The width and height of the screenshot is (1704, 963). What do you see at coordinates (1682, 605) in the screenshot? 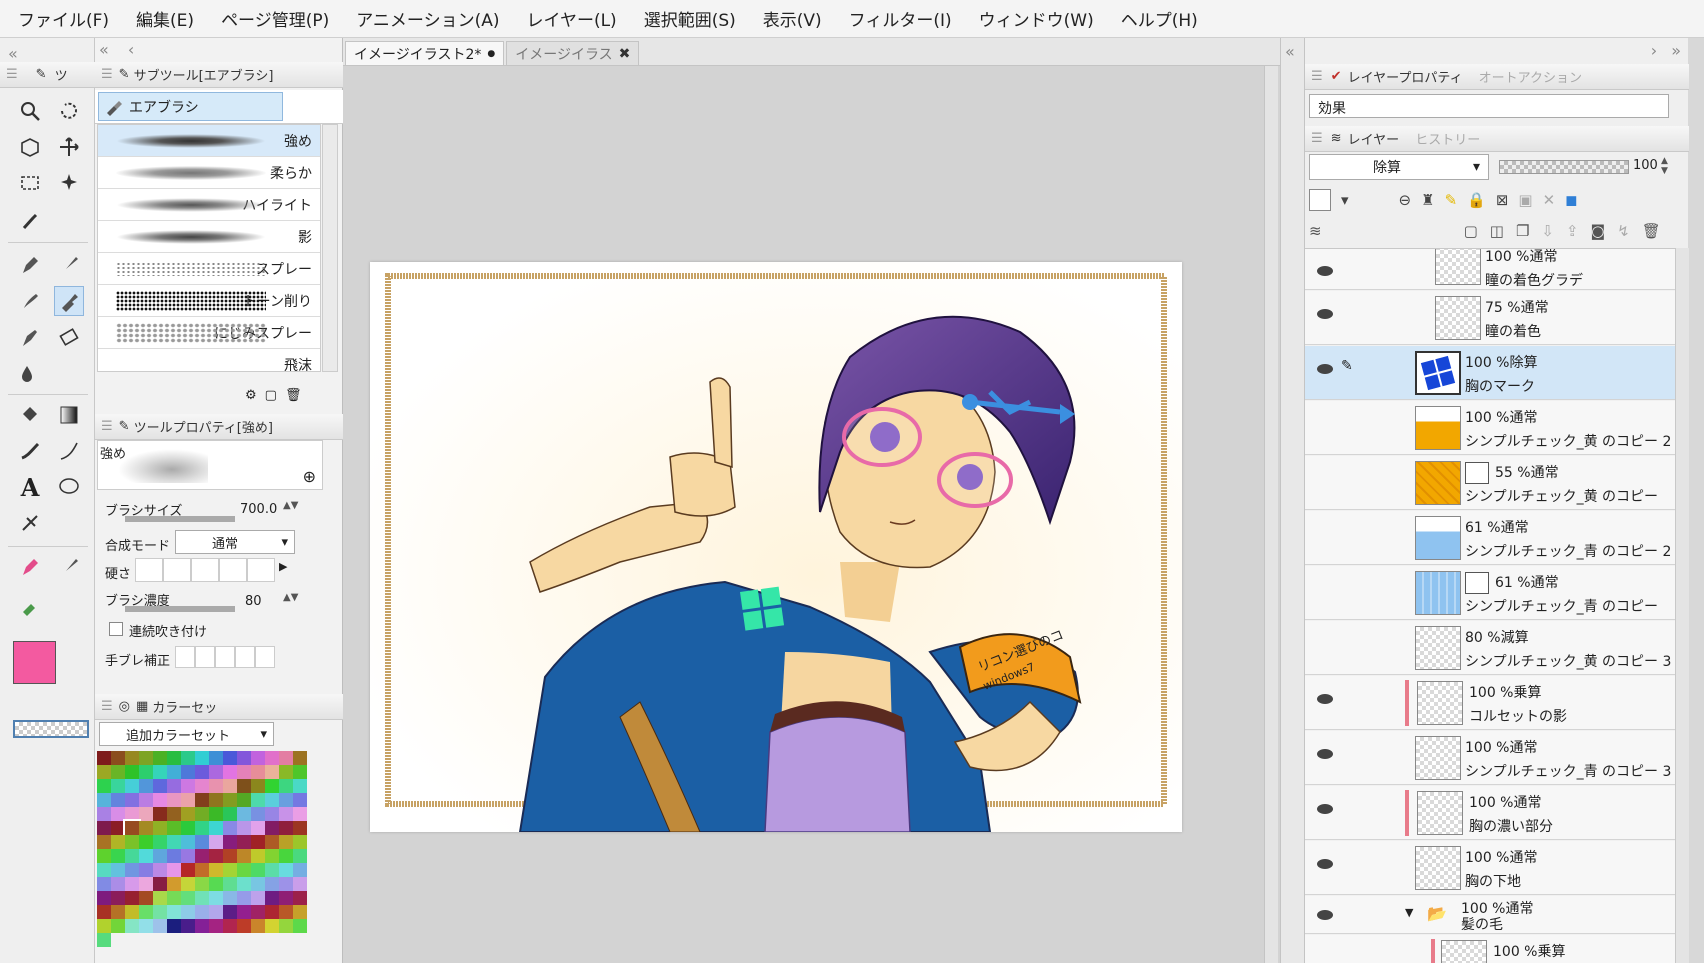
I see `layer-list-scrollbar` at bounding box center [1682, 605].